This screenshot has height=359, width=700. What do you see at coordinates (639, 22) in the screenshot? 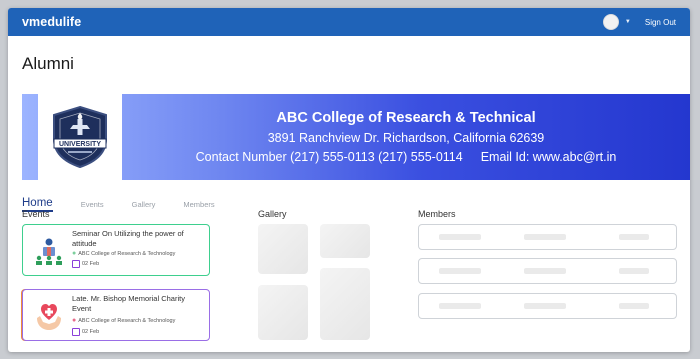
I see `user-menu: ▼ Sign Out` at bounding box center [639, 22].